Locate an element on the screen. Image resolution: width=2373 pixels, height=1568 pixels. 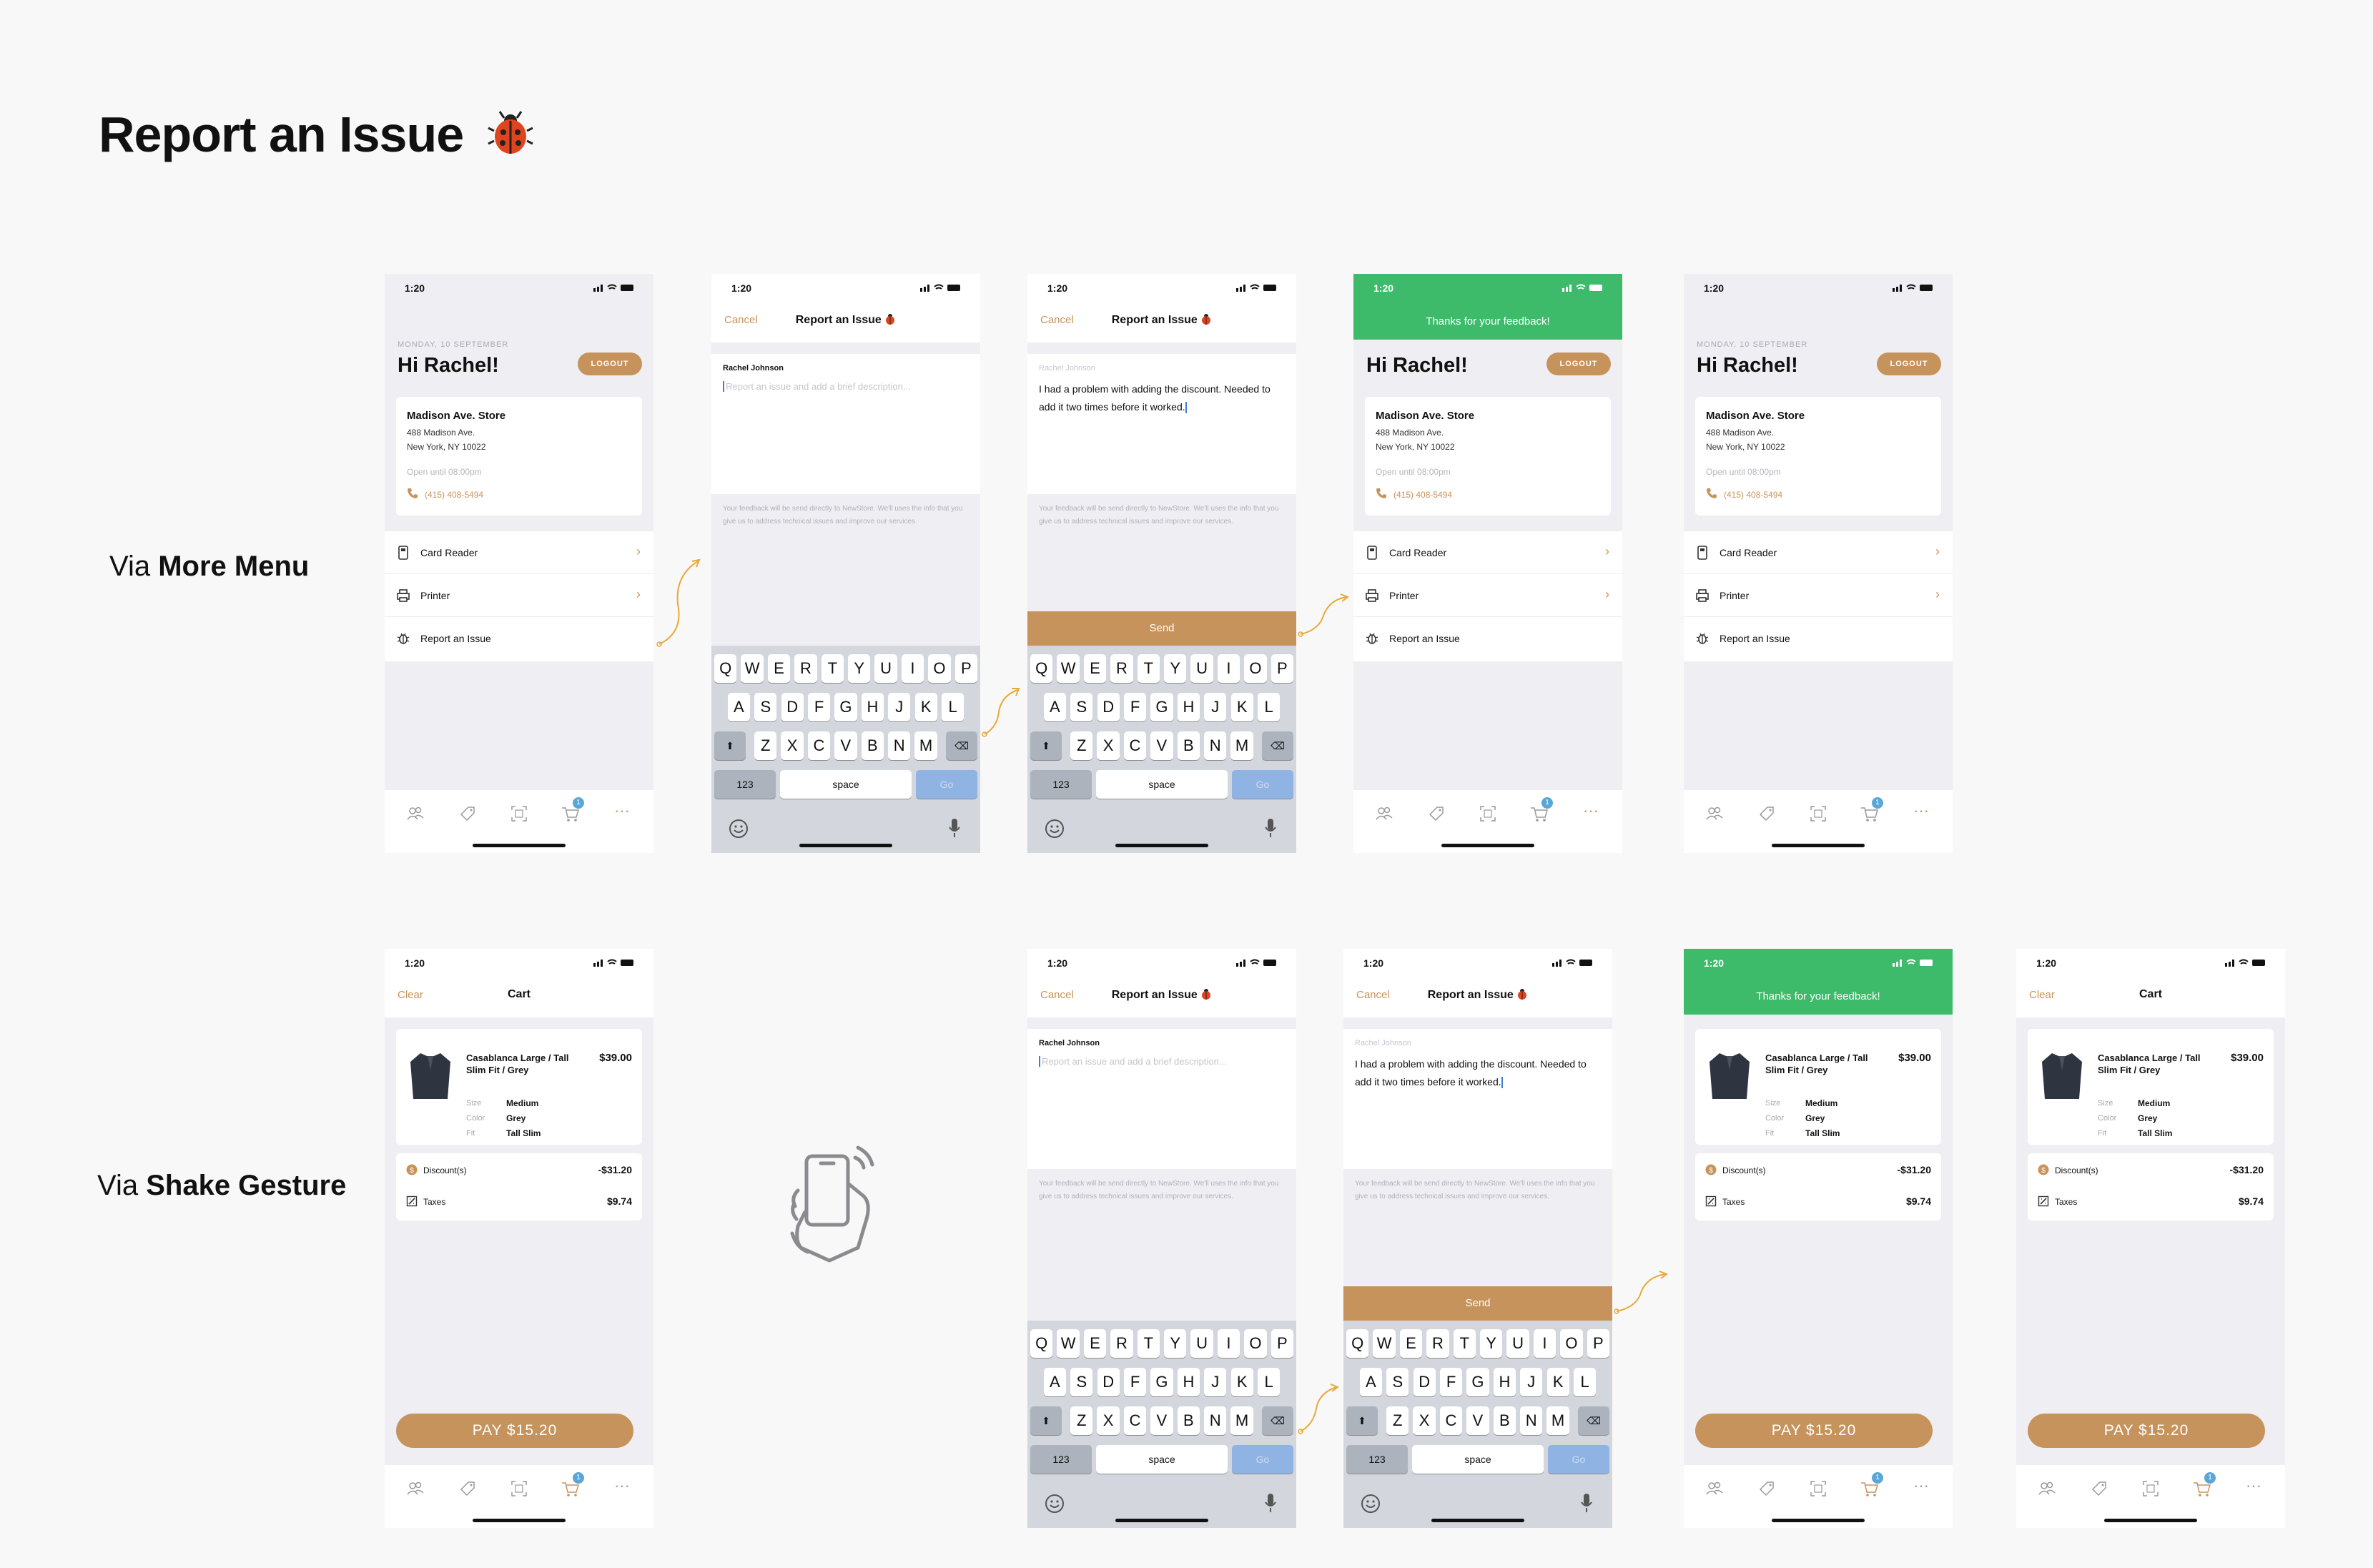
key-s: S is located at coordinates (1081, 707).